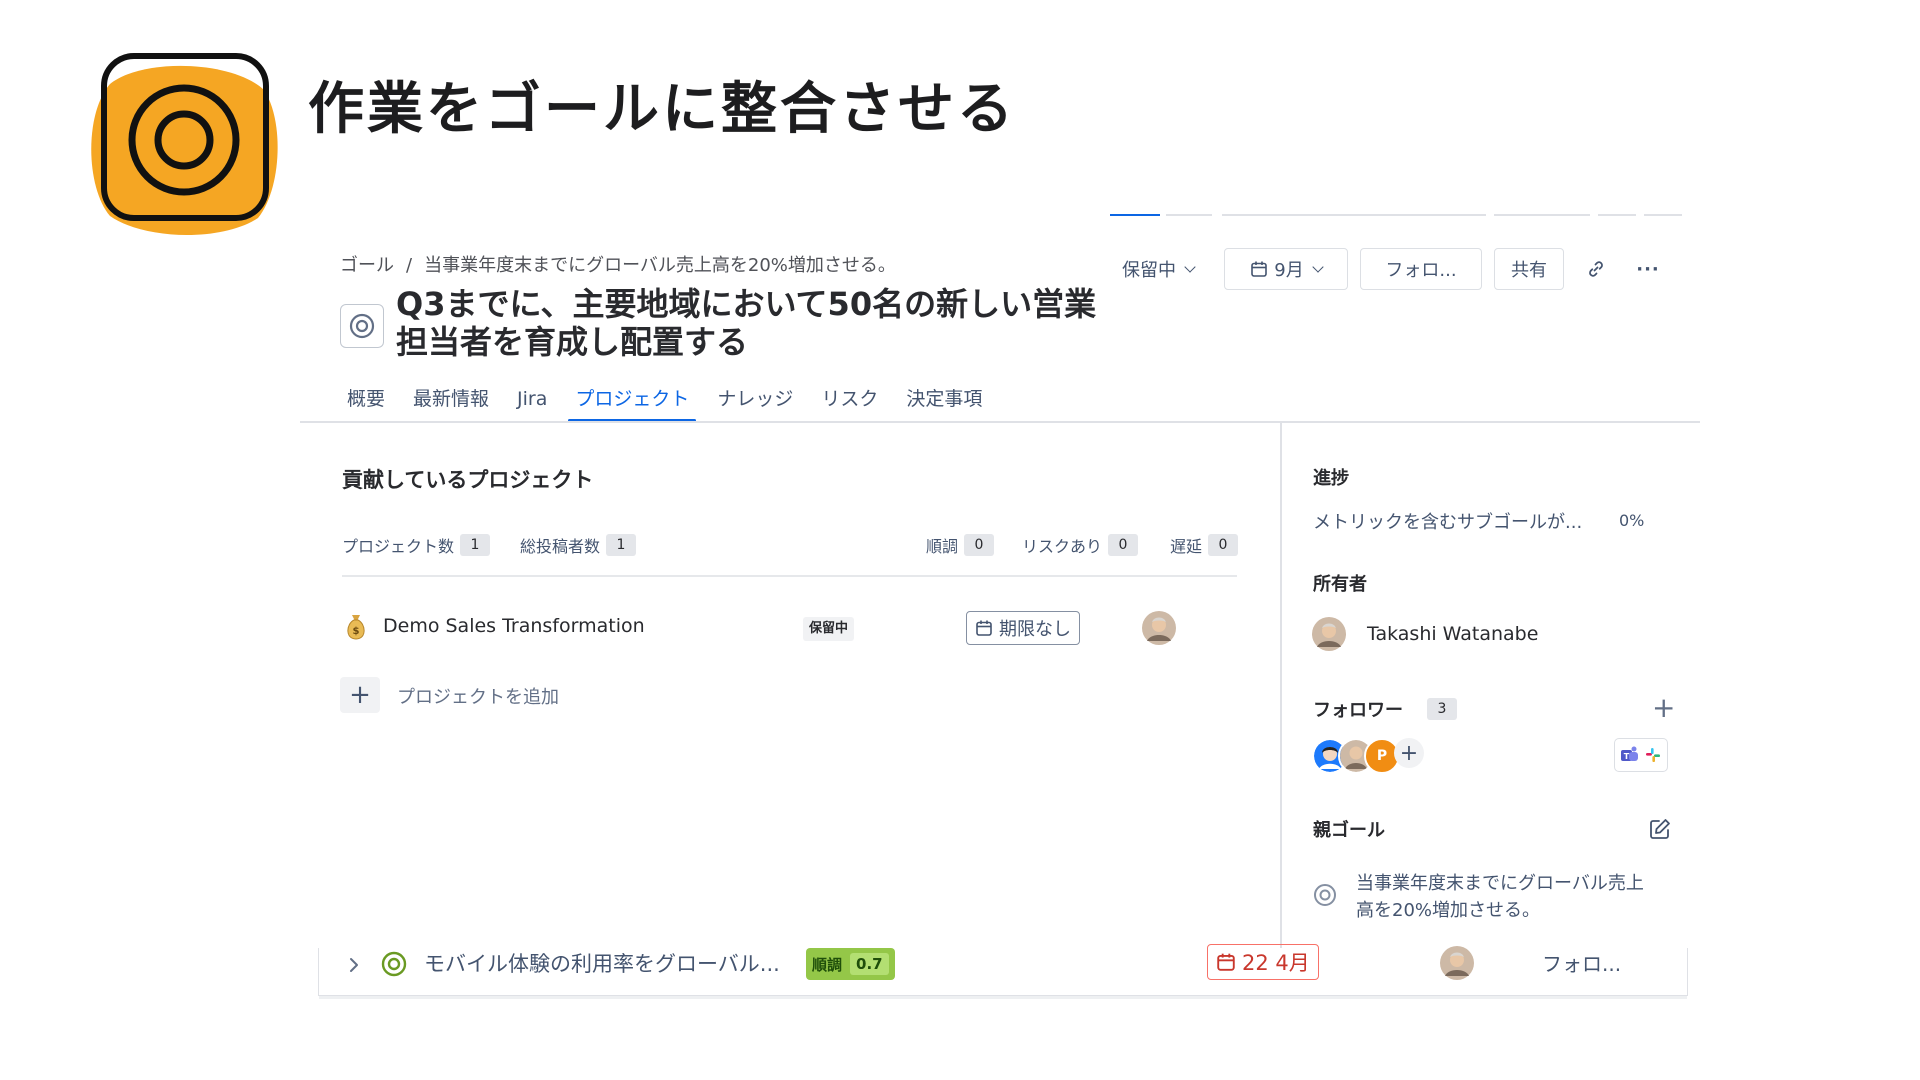  Describe the element at coordinates (632, 403) in the screenshot. I see `tab-projects: プロジェクト` at that location.